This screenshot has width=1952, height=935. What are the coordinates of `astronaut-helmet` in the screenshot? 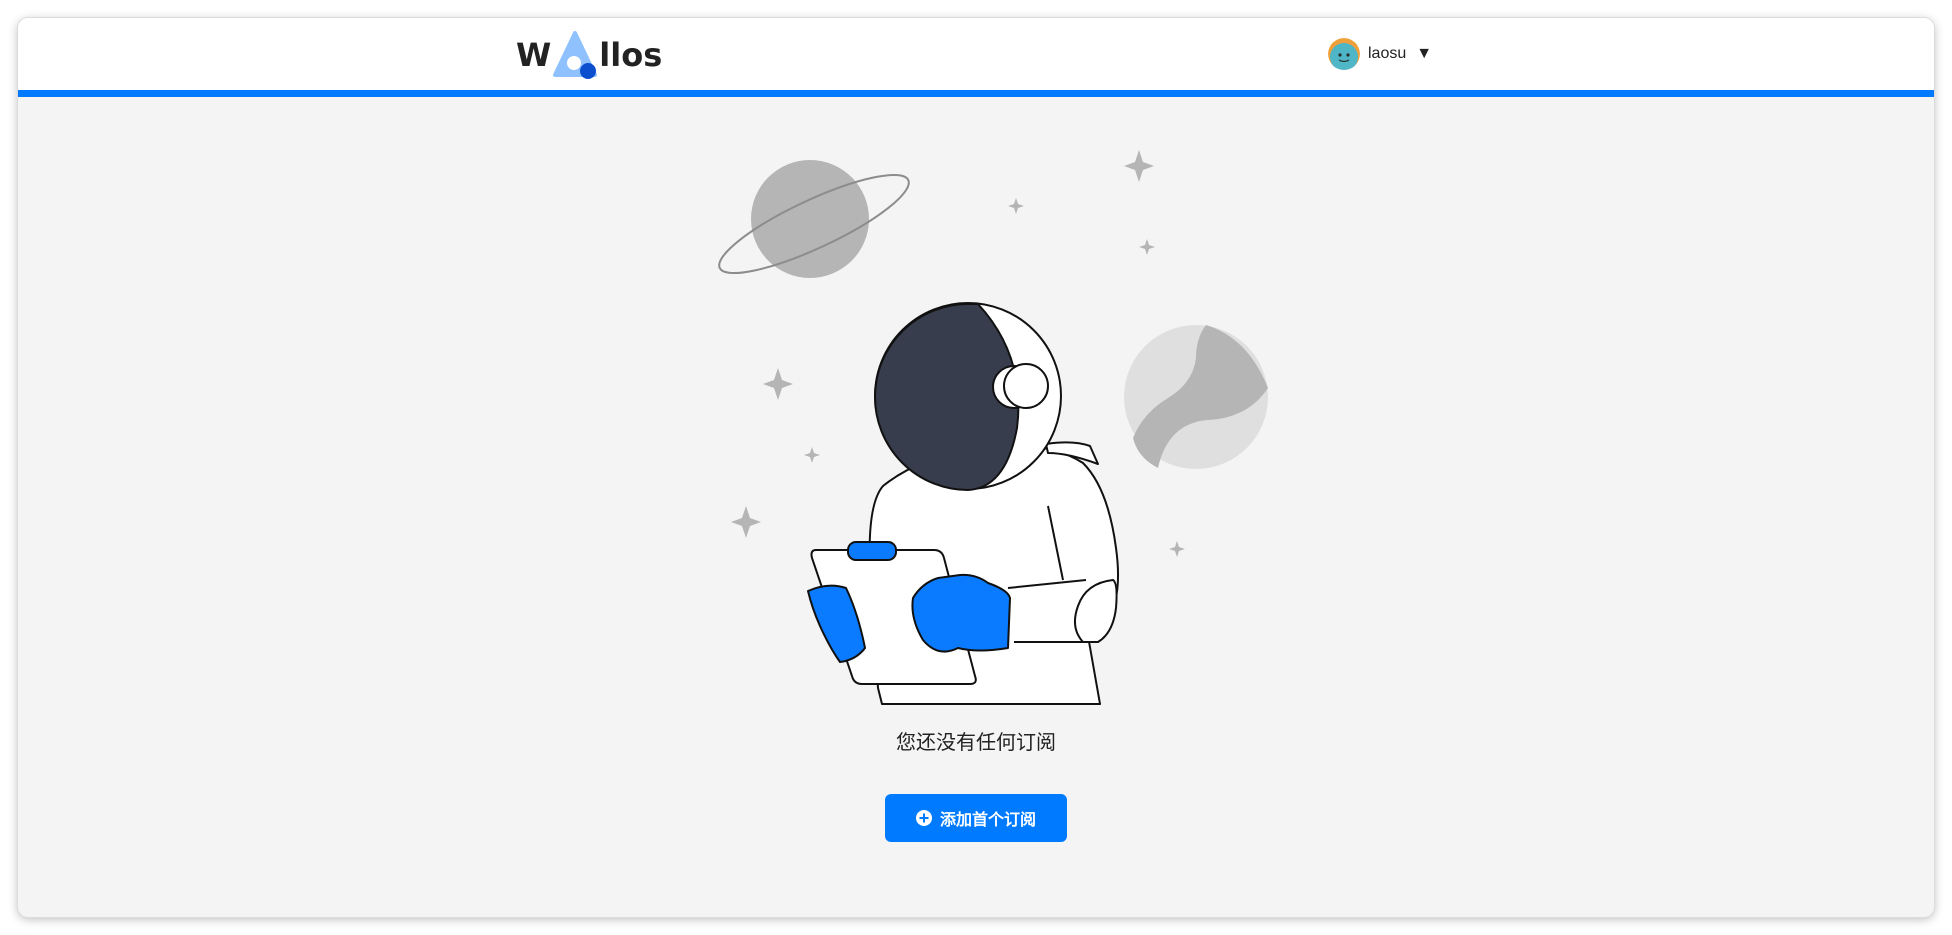 It's located at (968, 397).